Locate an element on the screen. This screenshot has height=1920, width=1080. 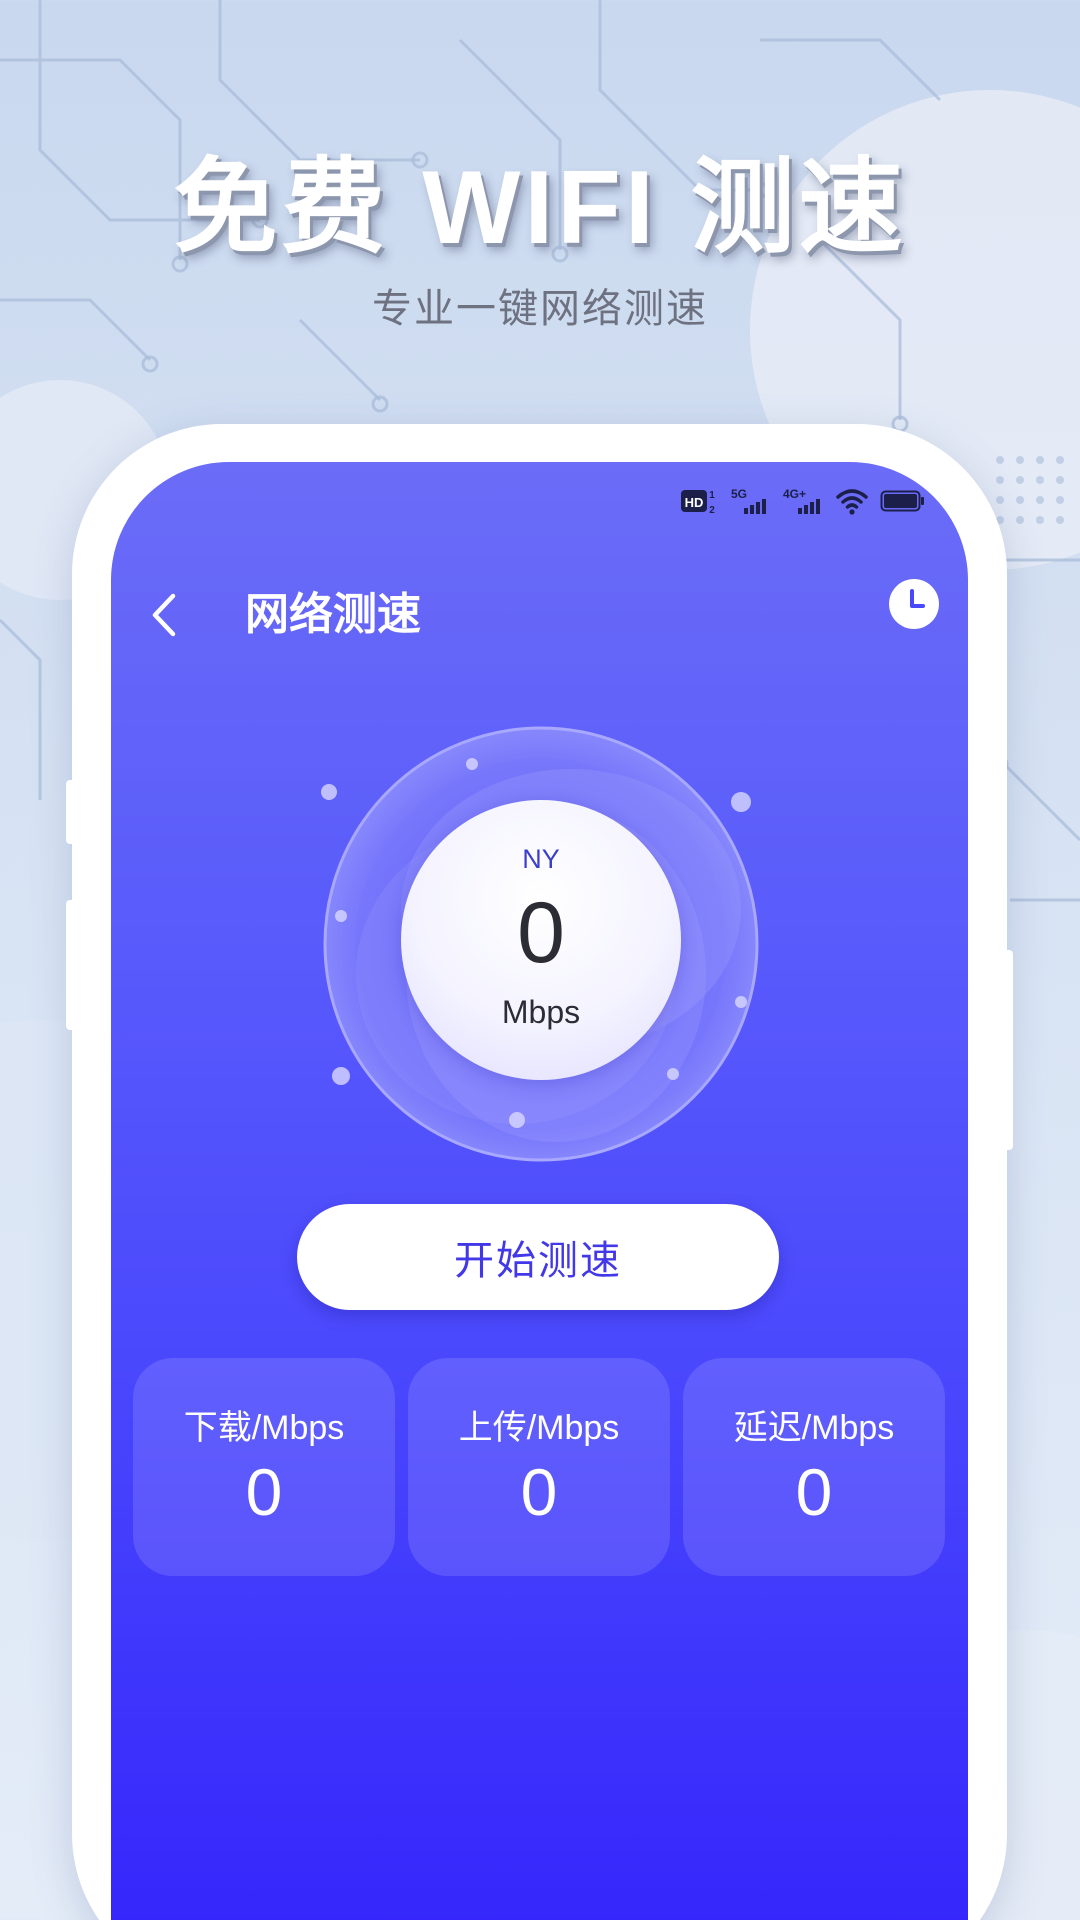
upload-stat-card: 上传/Mbps 0 is located at coordinates (539, 1467).